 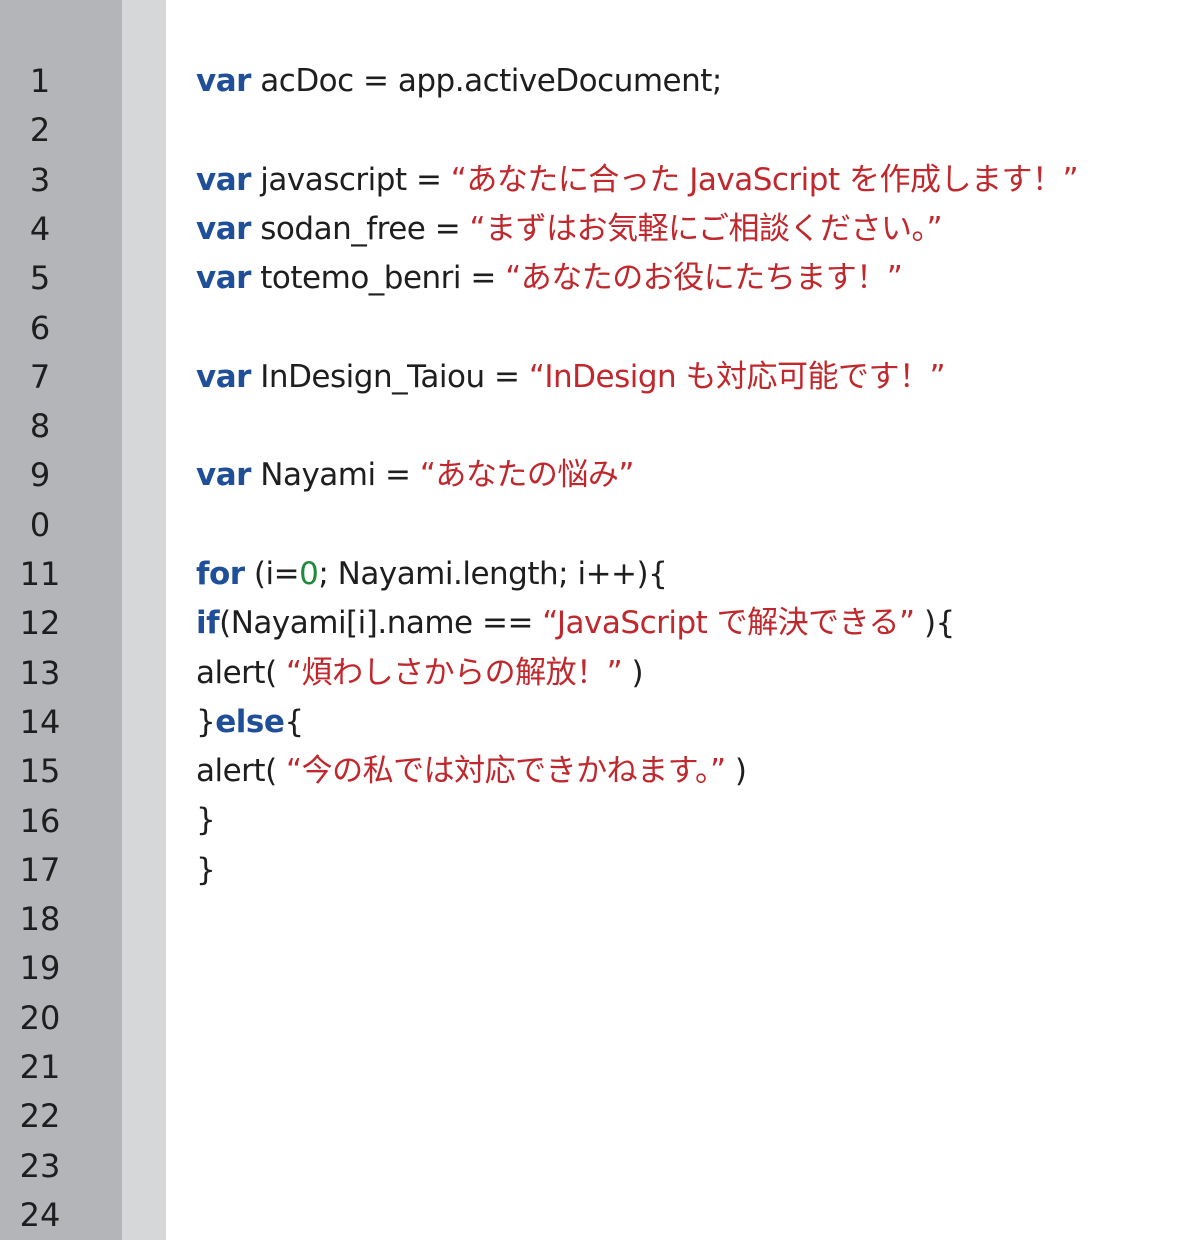 I want to click on line-number: 1, so click(x=40, y=81).